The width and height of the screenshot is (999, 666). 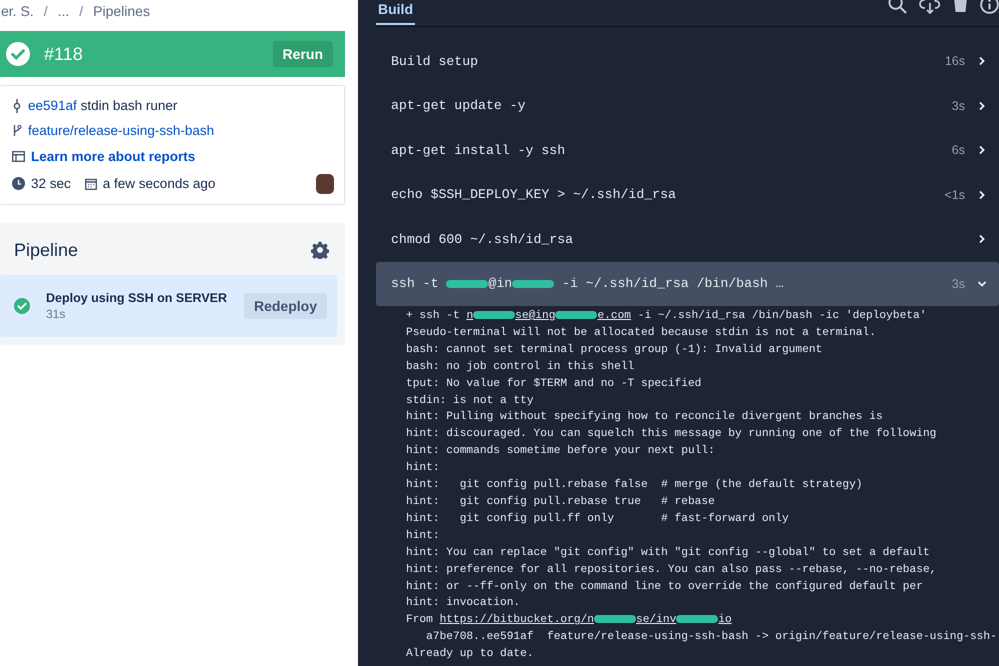 I want to click on log-line: hint: git config pull.rebase true # rebase, so click(x=561, y=502).